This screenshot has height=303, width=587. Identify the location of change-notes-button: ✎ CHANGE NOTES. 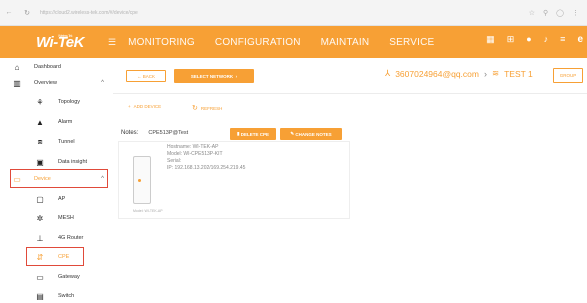
(311, 134).